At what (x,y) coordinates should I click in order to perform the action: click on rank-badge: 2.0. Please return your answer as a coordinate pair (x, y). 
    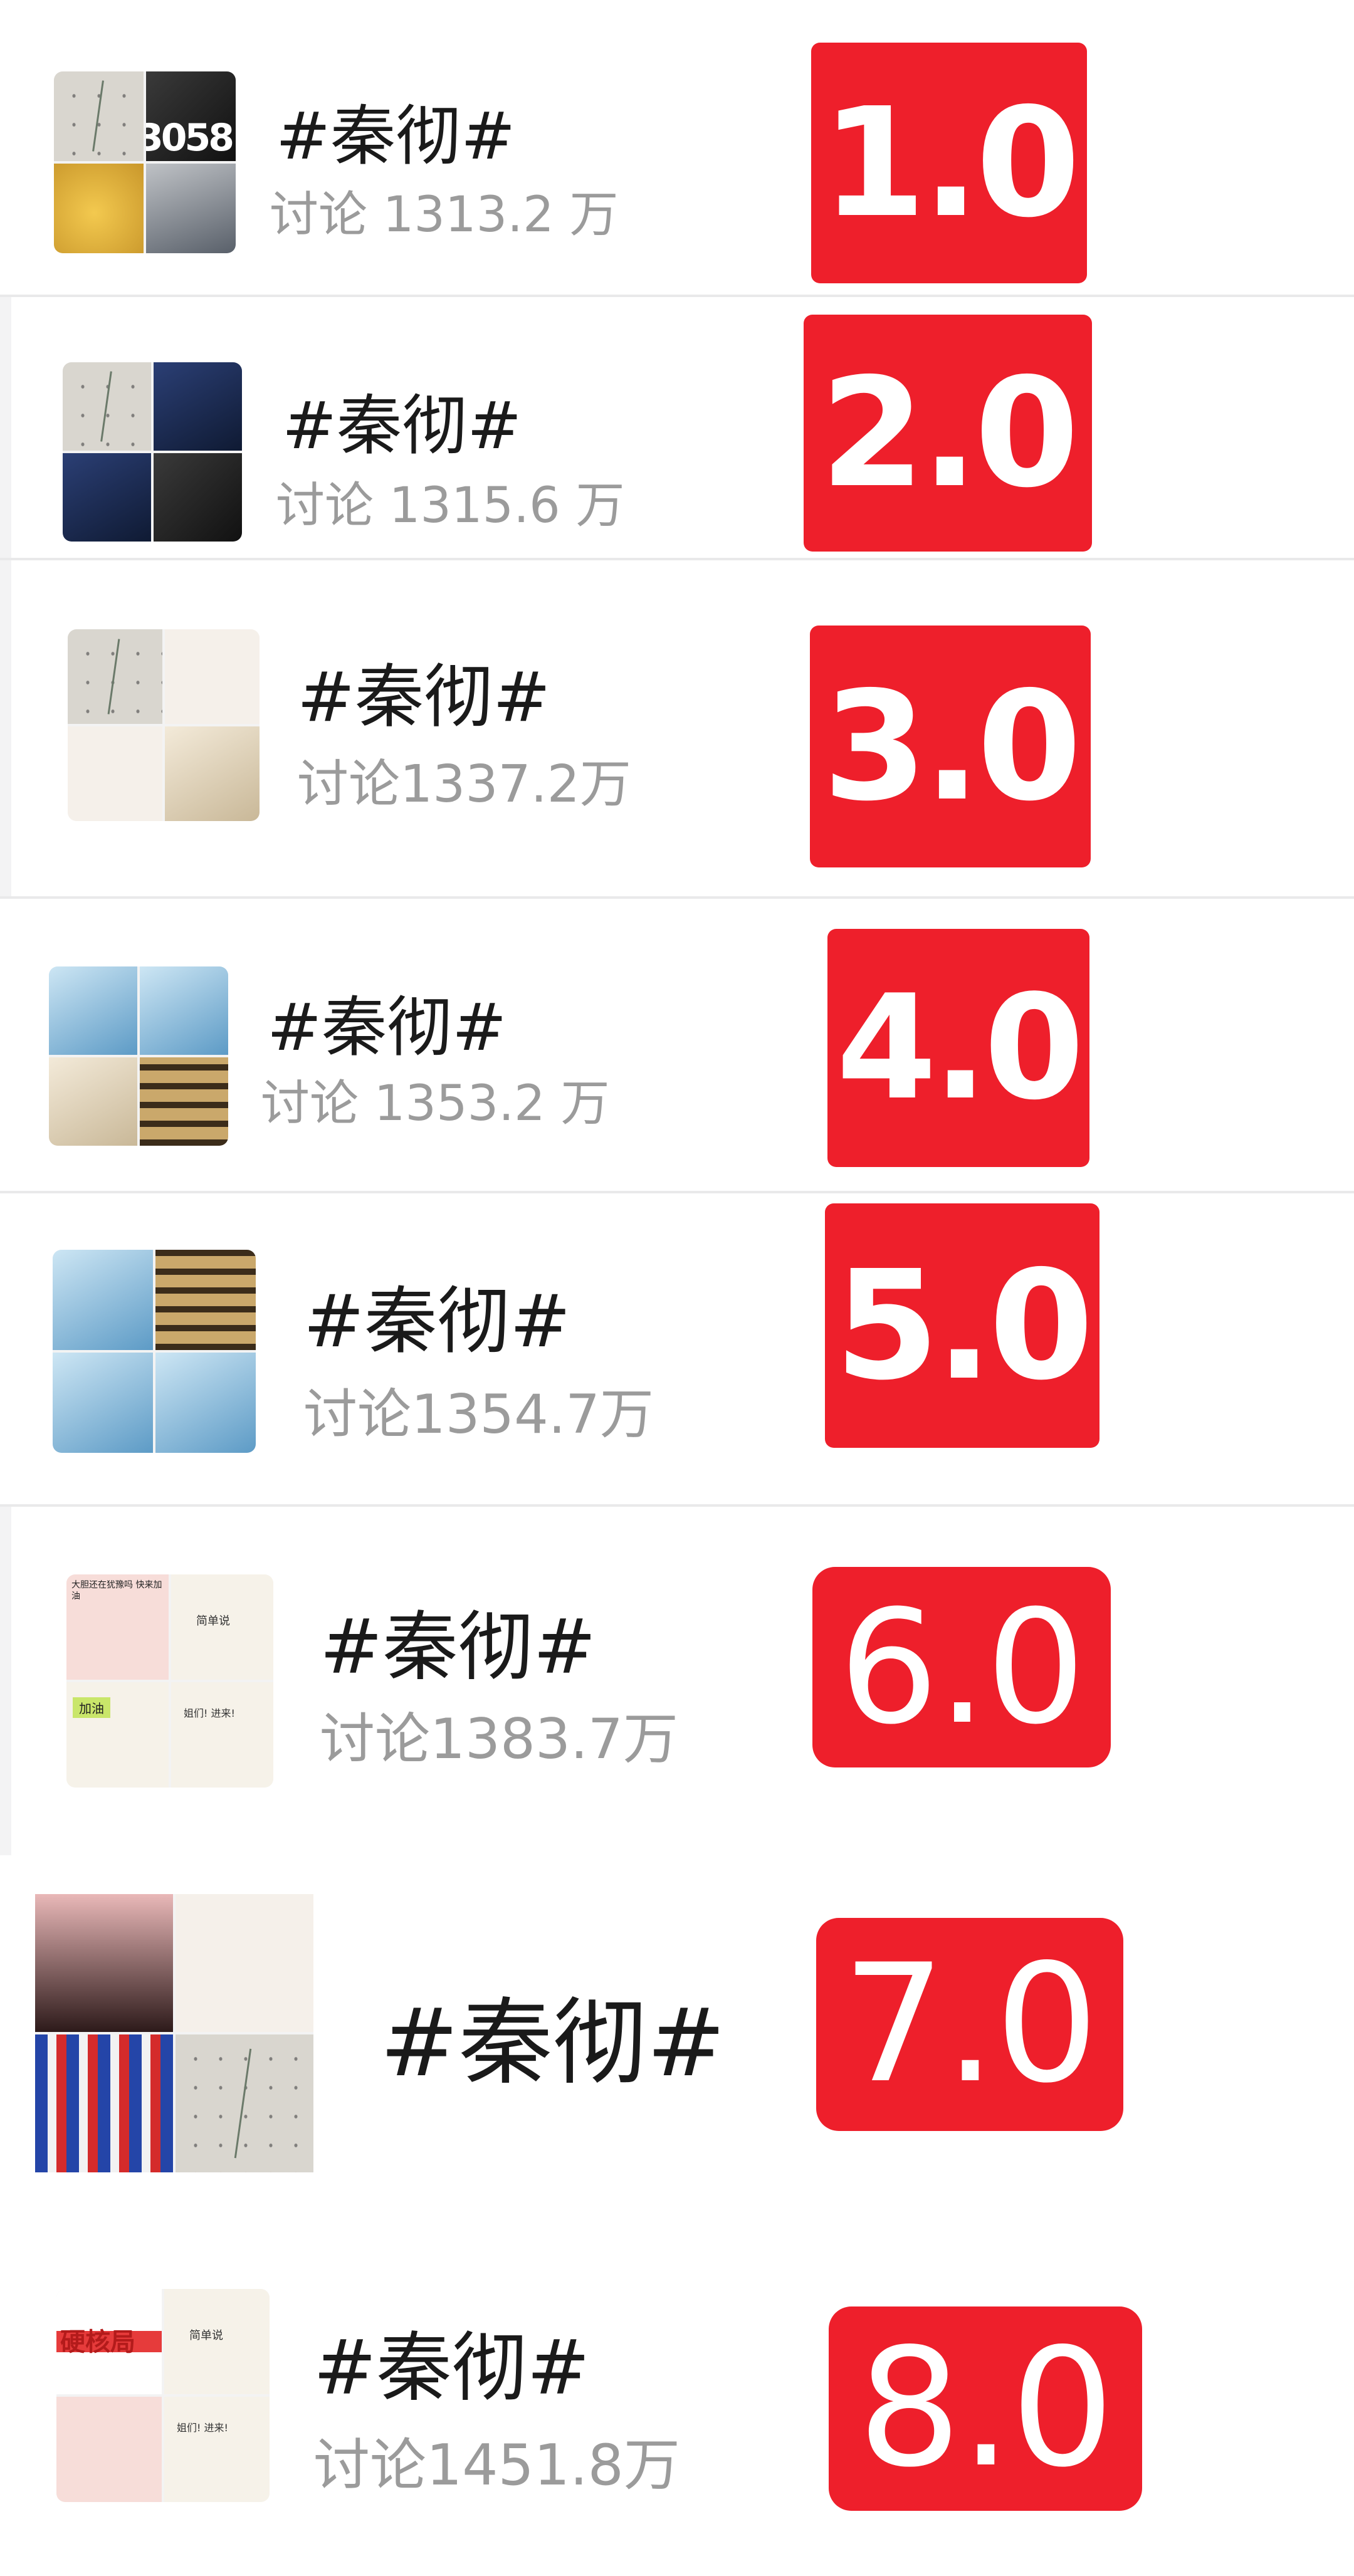
    Looking at the image, I should click on (948, 433).